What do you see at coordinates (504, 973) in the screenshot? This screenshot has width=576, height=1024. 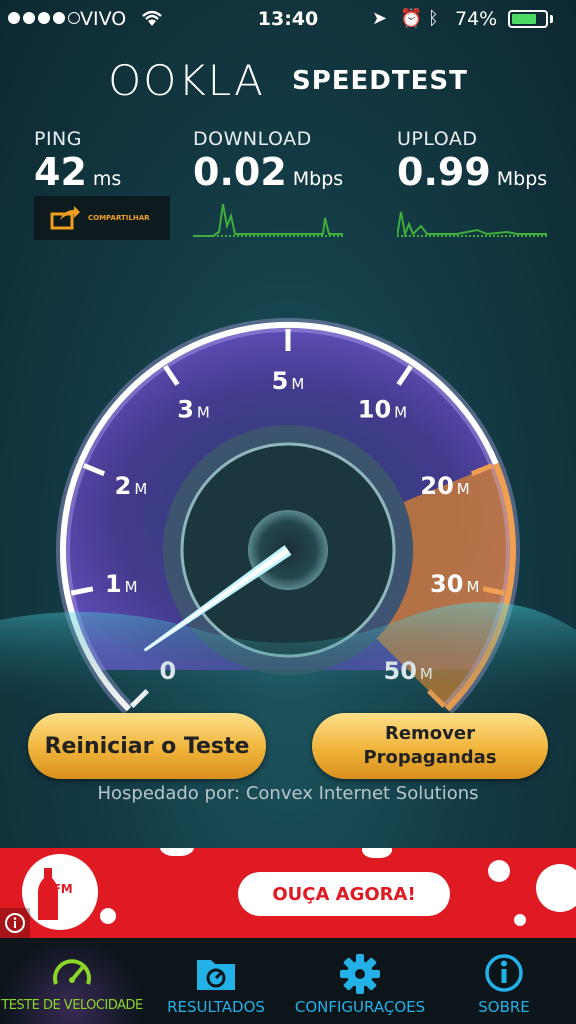 I see `info-icon` at bounding box center [504, 973].